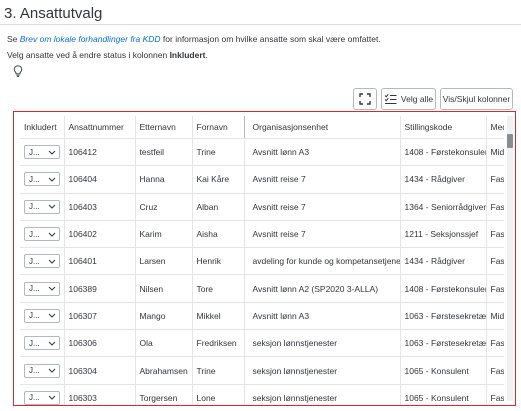  What do you see at coordinates (187, 55) in the screenshot?
I see `instruction-bold: Inkludert` at bounding box center [187, 55].